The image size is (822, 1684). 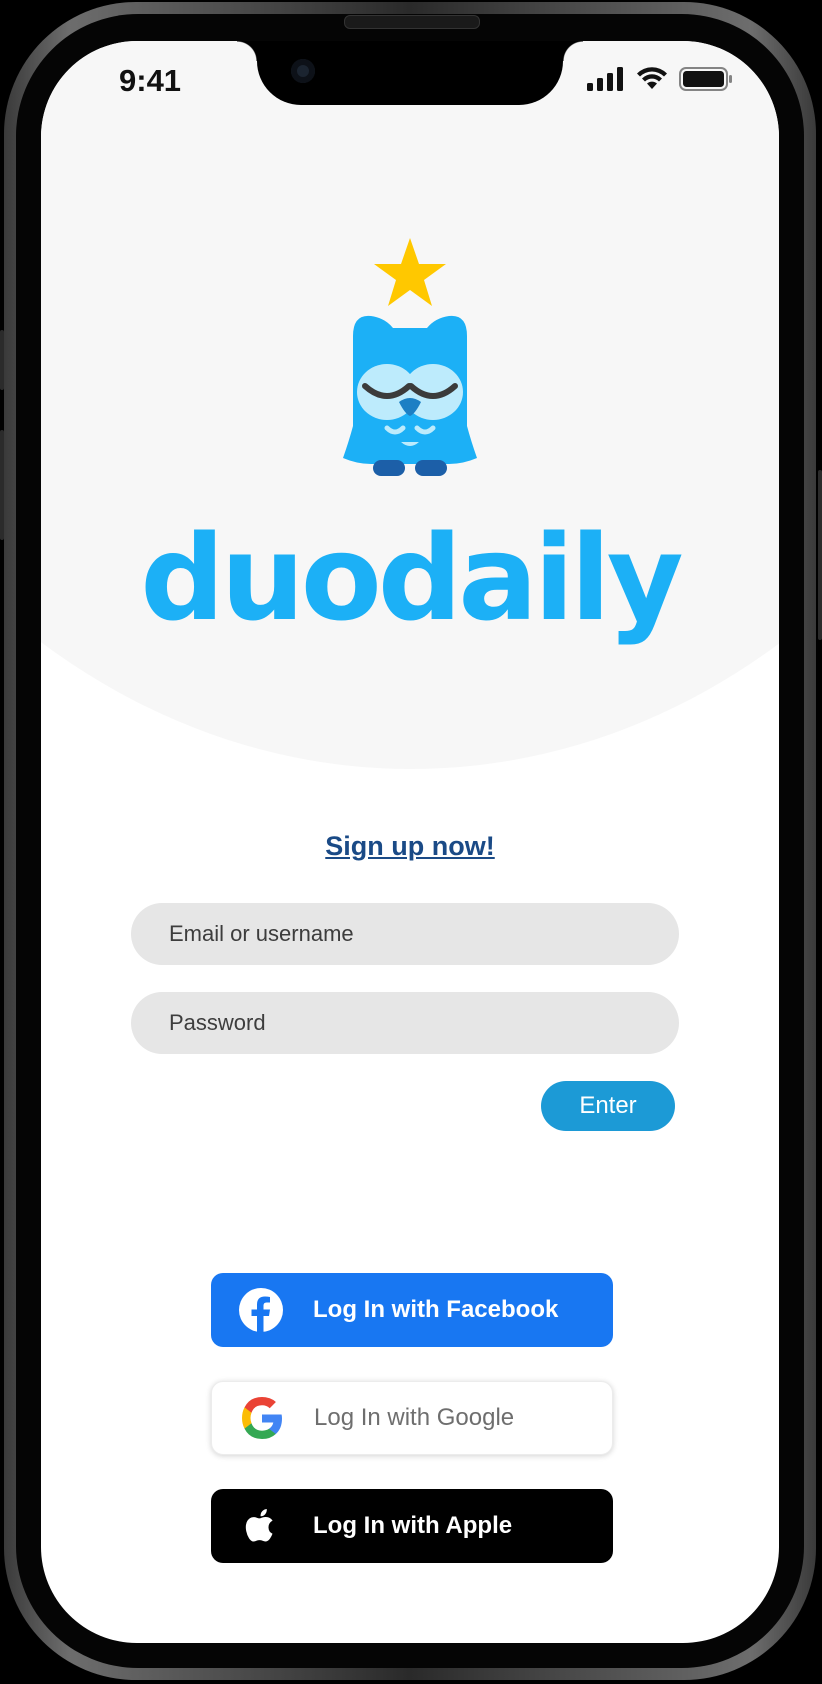 What do you see at coordinates (412, 22) in the screenshot?
I see `earpiece-speaker` at bounding box center [412, 22].